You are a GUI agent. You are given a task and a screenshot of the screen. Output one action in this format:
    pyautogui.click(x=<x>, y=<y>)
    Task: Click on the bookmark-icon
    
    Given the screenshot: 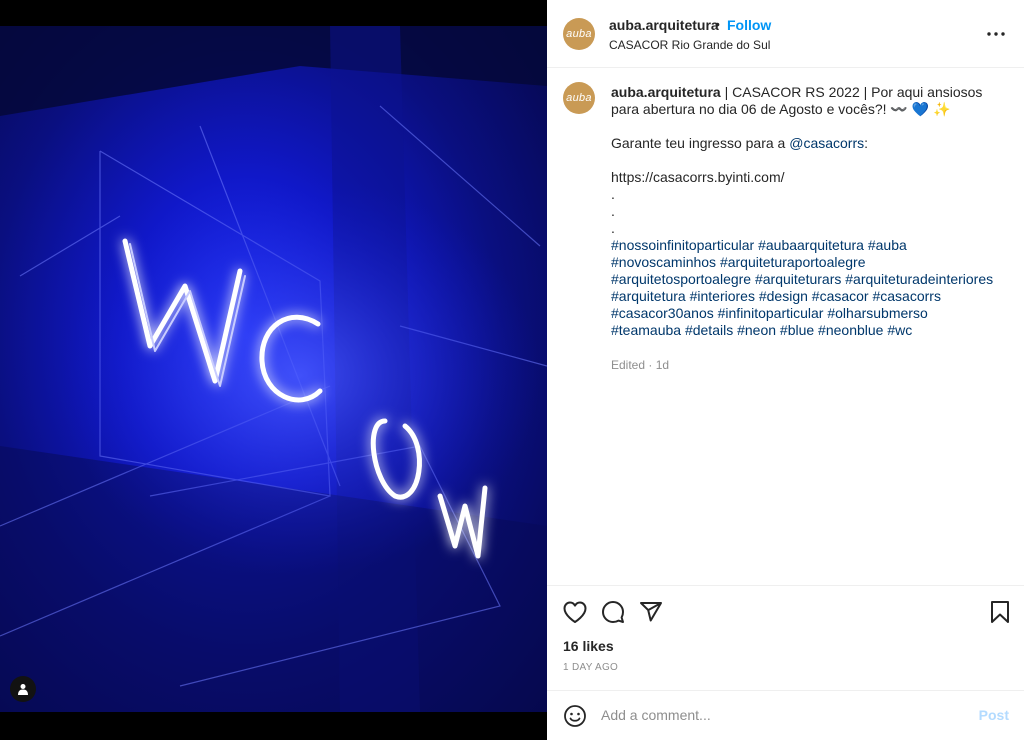 What is the action you would take?
    pyautogui.click(x=1000, y=612)
    